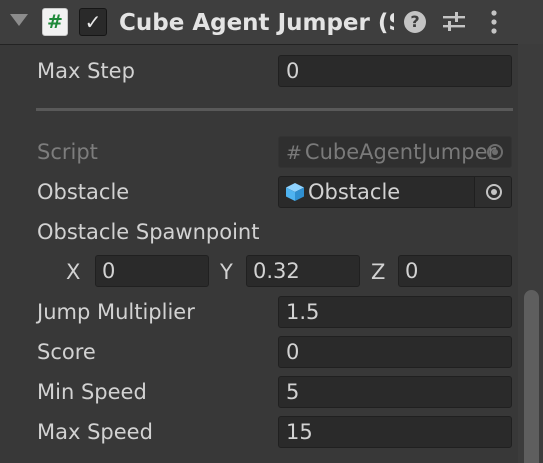 This screenshot has width=543, height=463. What do you see at coordinates (116, 312) in the screenshot?
I see `jump-multiplier-label: Jump Multiplier` at bounding box center [116, 312].